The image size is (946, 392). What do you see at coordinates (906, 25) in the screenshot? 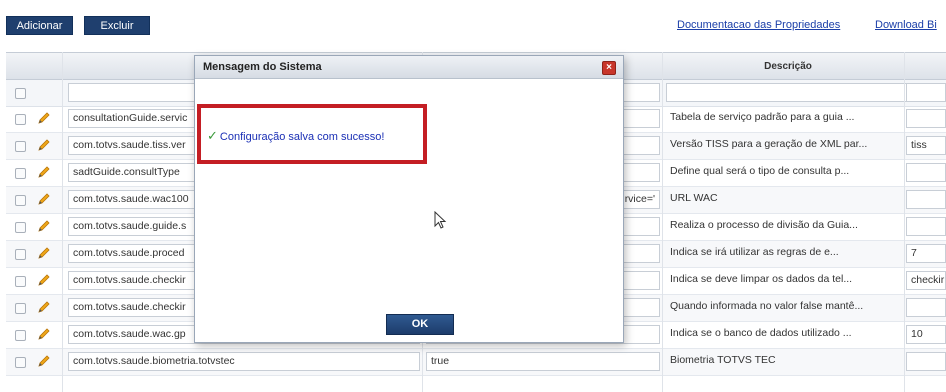
I see `download-link: Download Bi` at bounding box center [906, 25].